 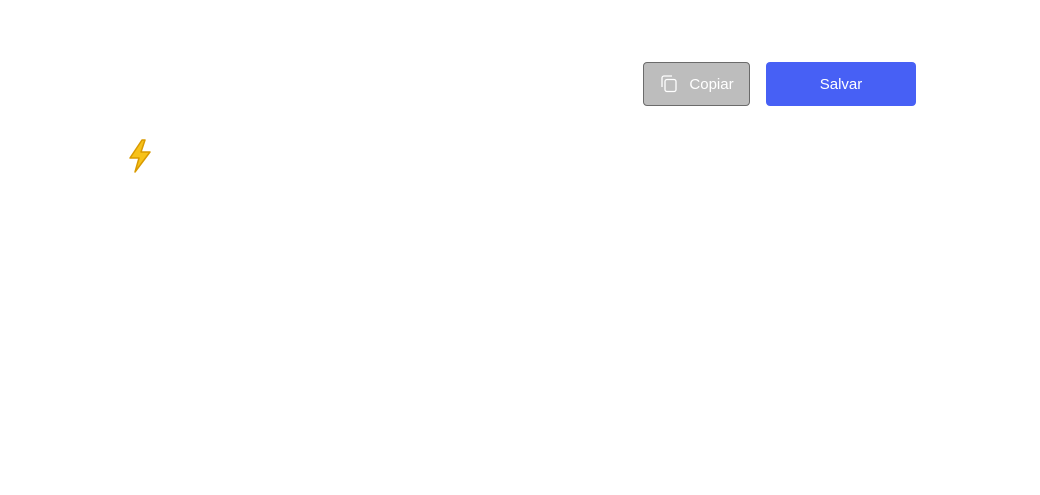 I want to click on save-button-label: Salvar, so click(x=841, y=84).